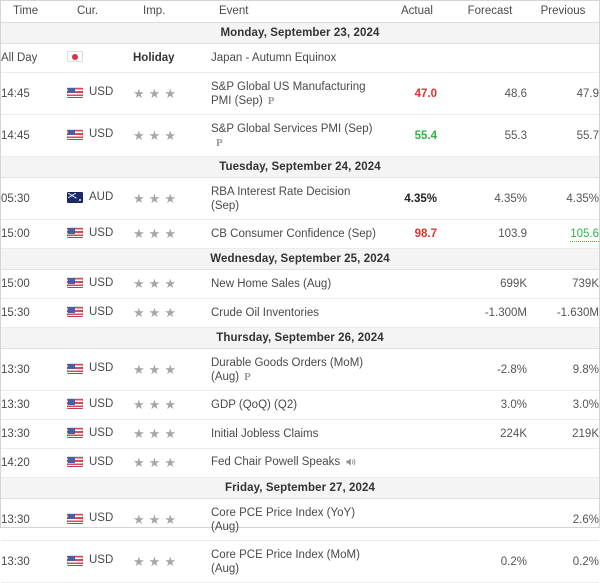 Image resolution: width=600 pixels, height=583 pixels. Describe the element at coordinates (285, 554) in the screenshot. I see `event-name-line1: Core PCE Price Index (MoM)` at that location.